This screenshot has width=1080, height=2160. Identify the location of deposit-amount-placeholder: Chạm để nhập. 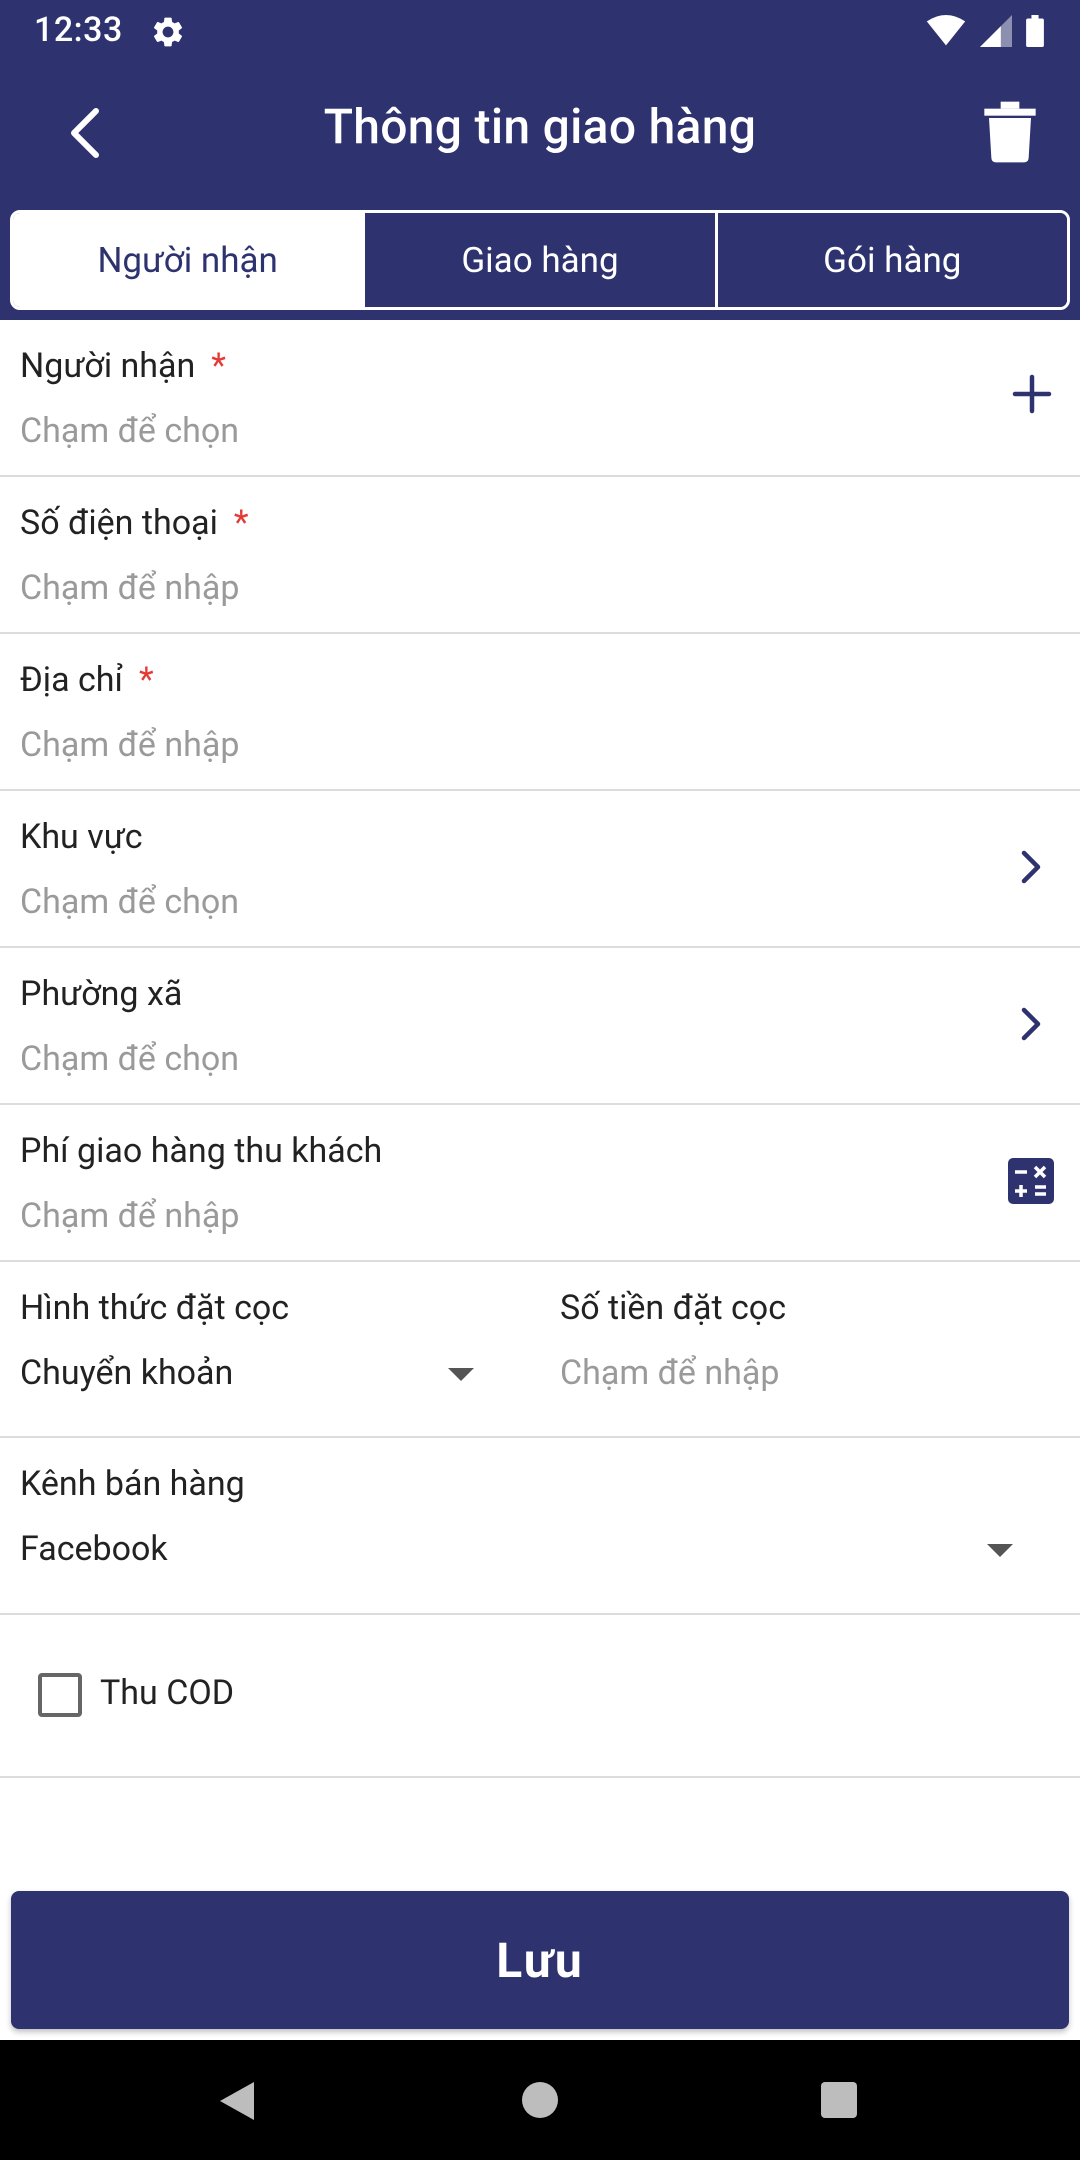
(670, 1373).